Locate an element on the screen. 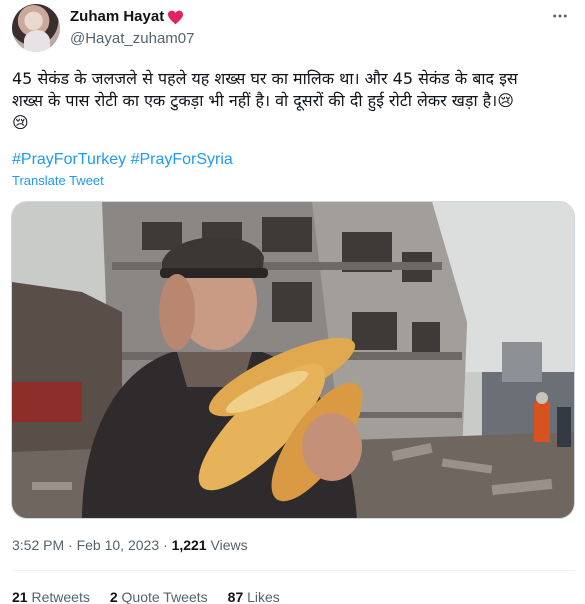  display-name: Zuham Hayat is located at coordinates (132, 17).